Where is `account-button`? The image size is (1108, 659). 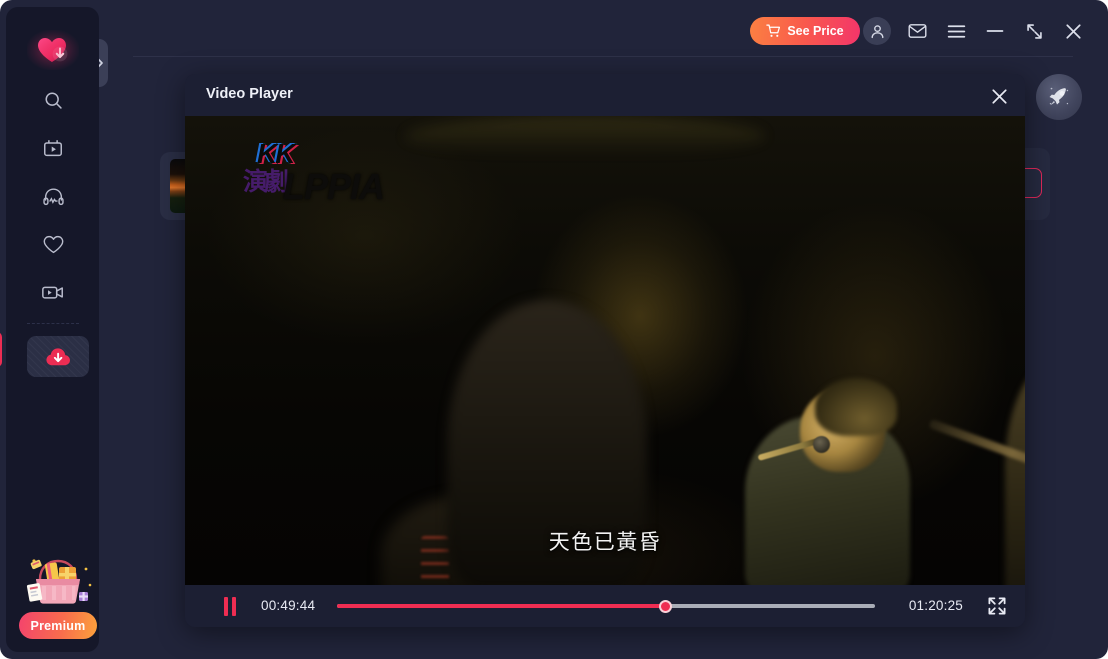
account-button is located at coordinates (877, 31).